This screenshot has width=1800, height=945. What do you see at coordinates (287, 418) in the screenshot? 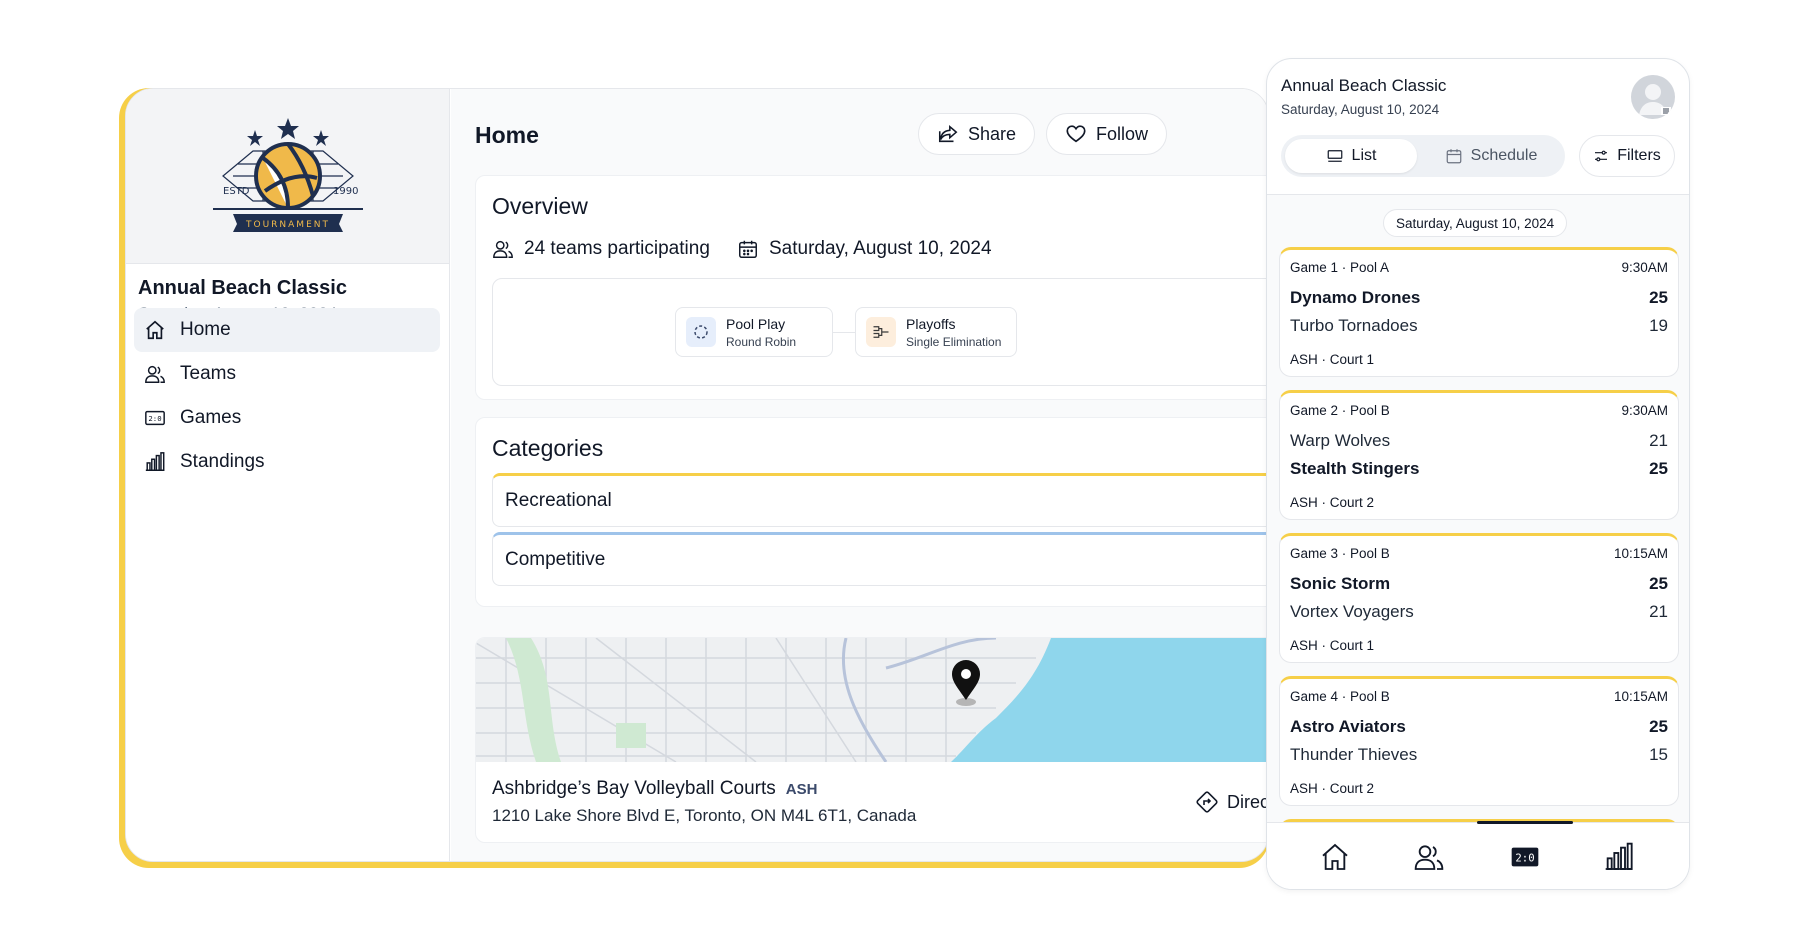
I see `sidebar-item-games: 2:0 Games` at bounding box center [287, 418].